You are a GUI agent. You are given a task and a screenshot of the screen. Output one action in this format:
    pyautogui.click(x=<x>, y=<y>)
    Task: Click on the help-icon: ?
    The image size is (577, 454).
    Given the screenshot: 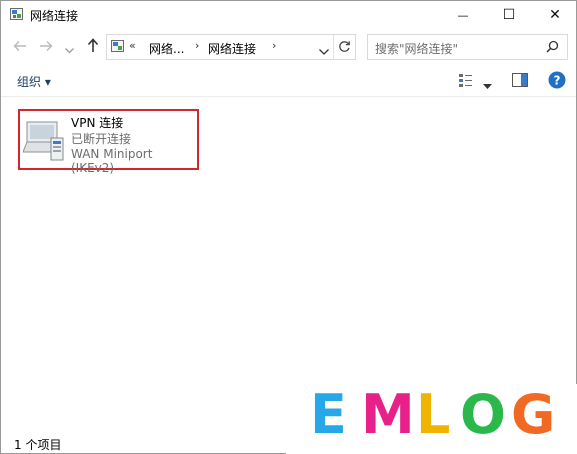 What is the action you would take?
    pyautogui.click(x=557, y=81)
    